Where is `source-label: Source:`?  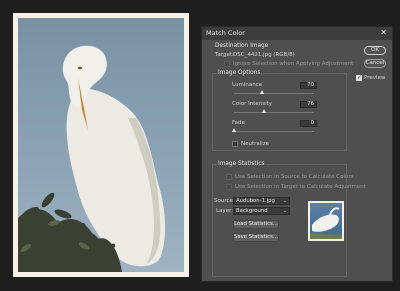 source-label: Source: is located at coordinates (224, 201).